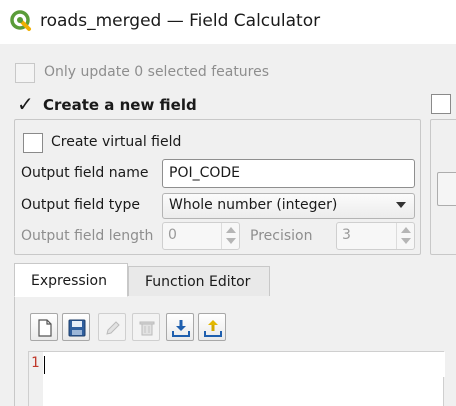 The height and width of the screenshot is (406, 456). Describe the element at coordinates (25, 73) in the screenshot. I see `only-update-selected-checkbox` at that location.